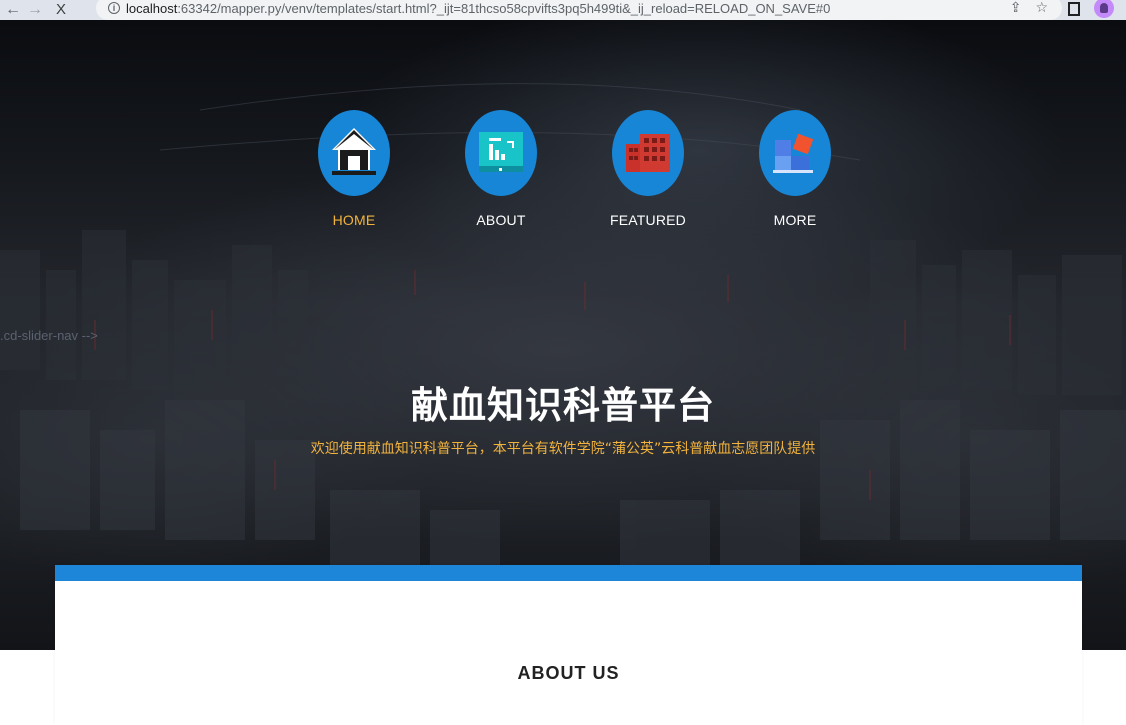 This screenshot has width=1126, height=725. Describe the element at coordinates (1029, 8) in the screenshot. I see `omnibox-actions: ⇪ ☆` at that location.